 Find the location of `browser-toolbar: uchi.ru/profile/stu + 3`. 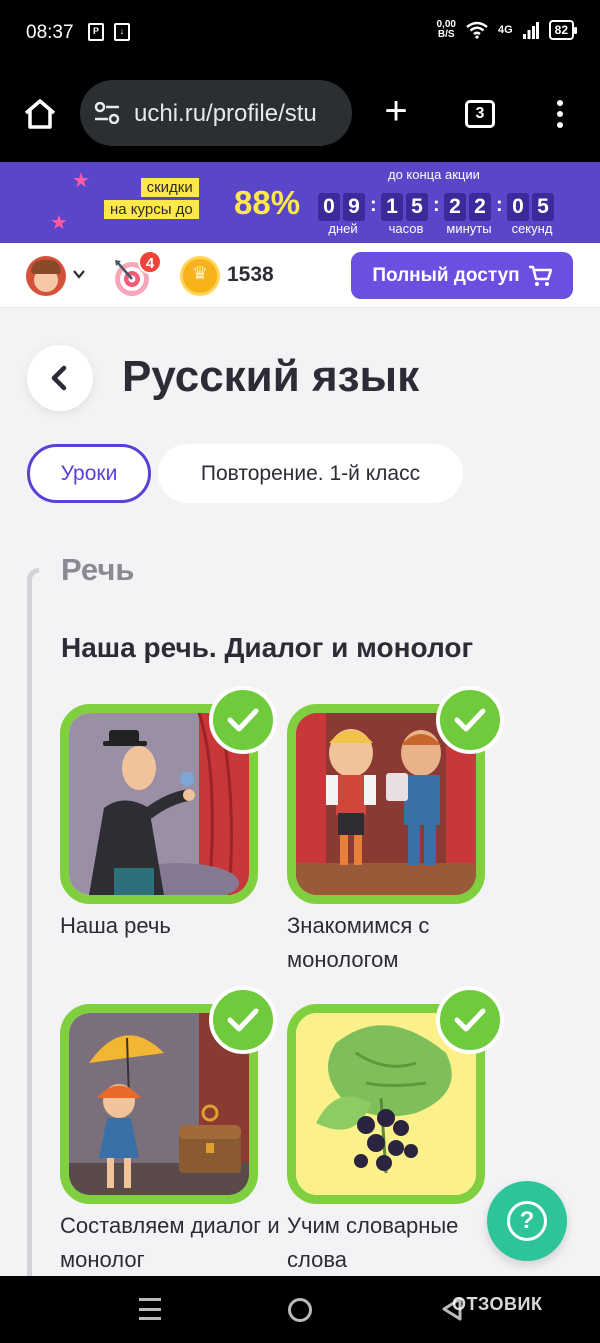

browser-toolbar: uchi.ru/profile/stu + 3 is located at coordinates (300, 114).